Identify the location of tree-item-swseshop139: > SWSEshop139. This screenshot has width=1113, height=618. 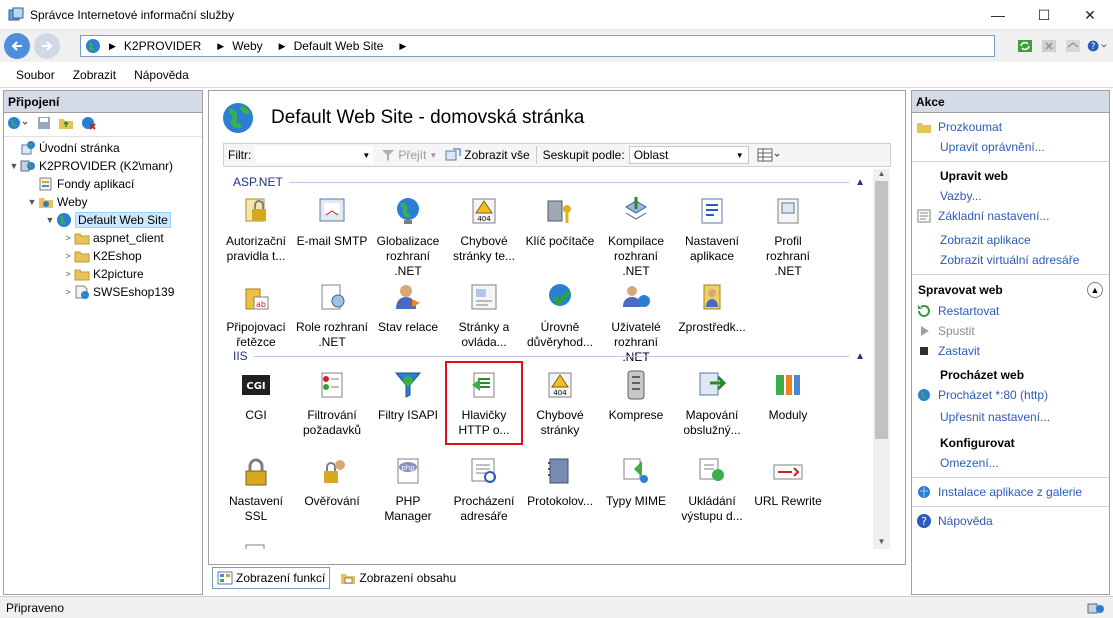
(103, 292).